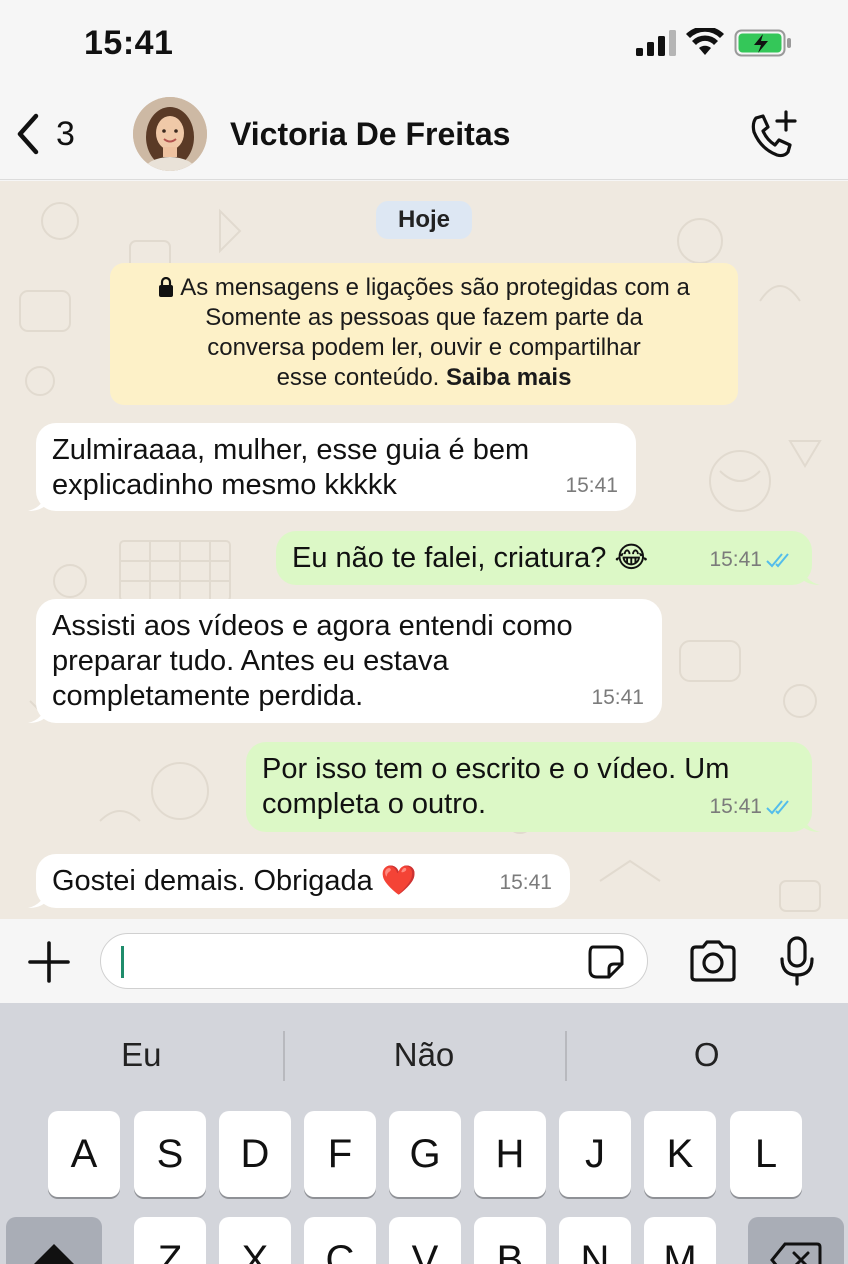 This screenshot has height=1264, width=848. Describe the element at coordinates (54, 1254) in the screenshot. I see `shift-icon` at that location.